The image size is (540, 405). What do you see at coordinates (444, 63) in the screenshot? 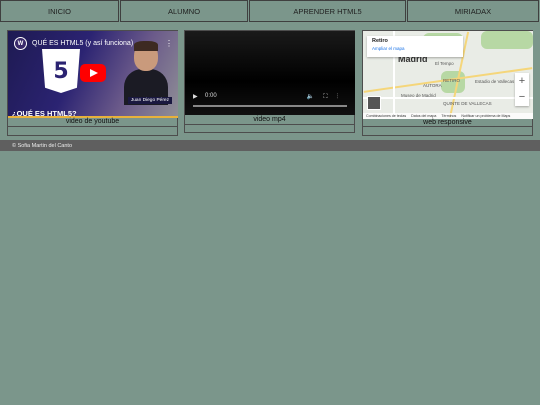
I see `map-label: El Tempo` at bounding box center [444, 63].